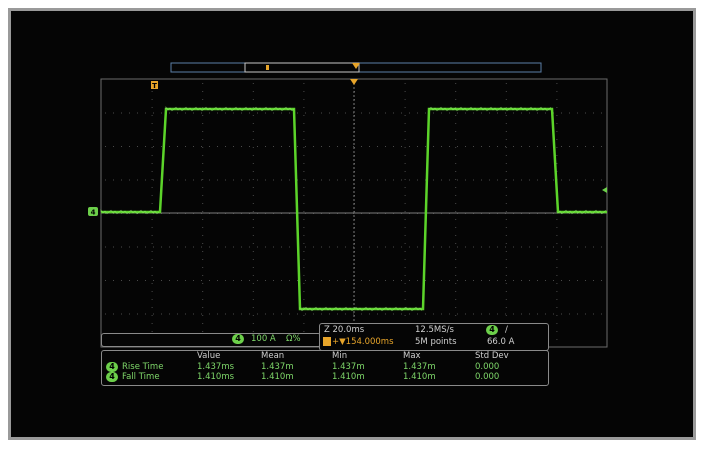 This screenshot has width=706, height=450. I want to click on horizontal-scale: Z 20.0ms, so click(344, 330).